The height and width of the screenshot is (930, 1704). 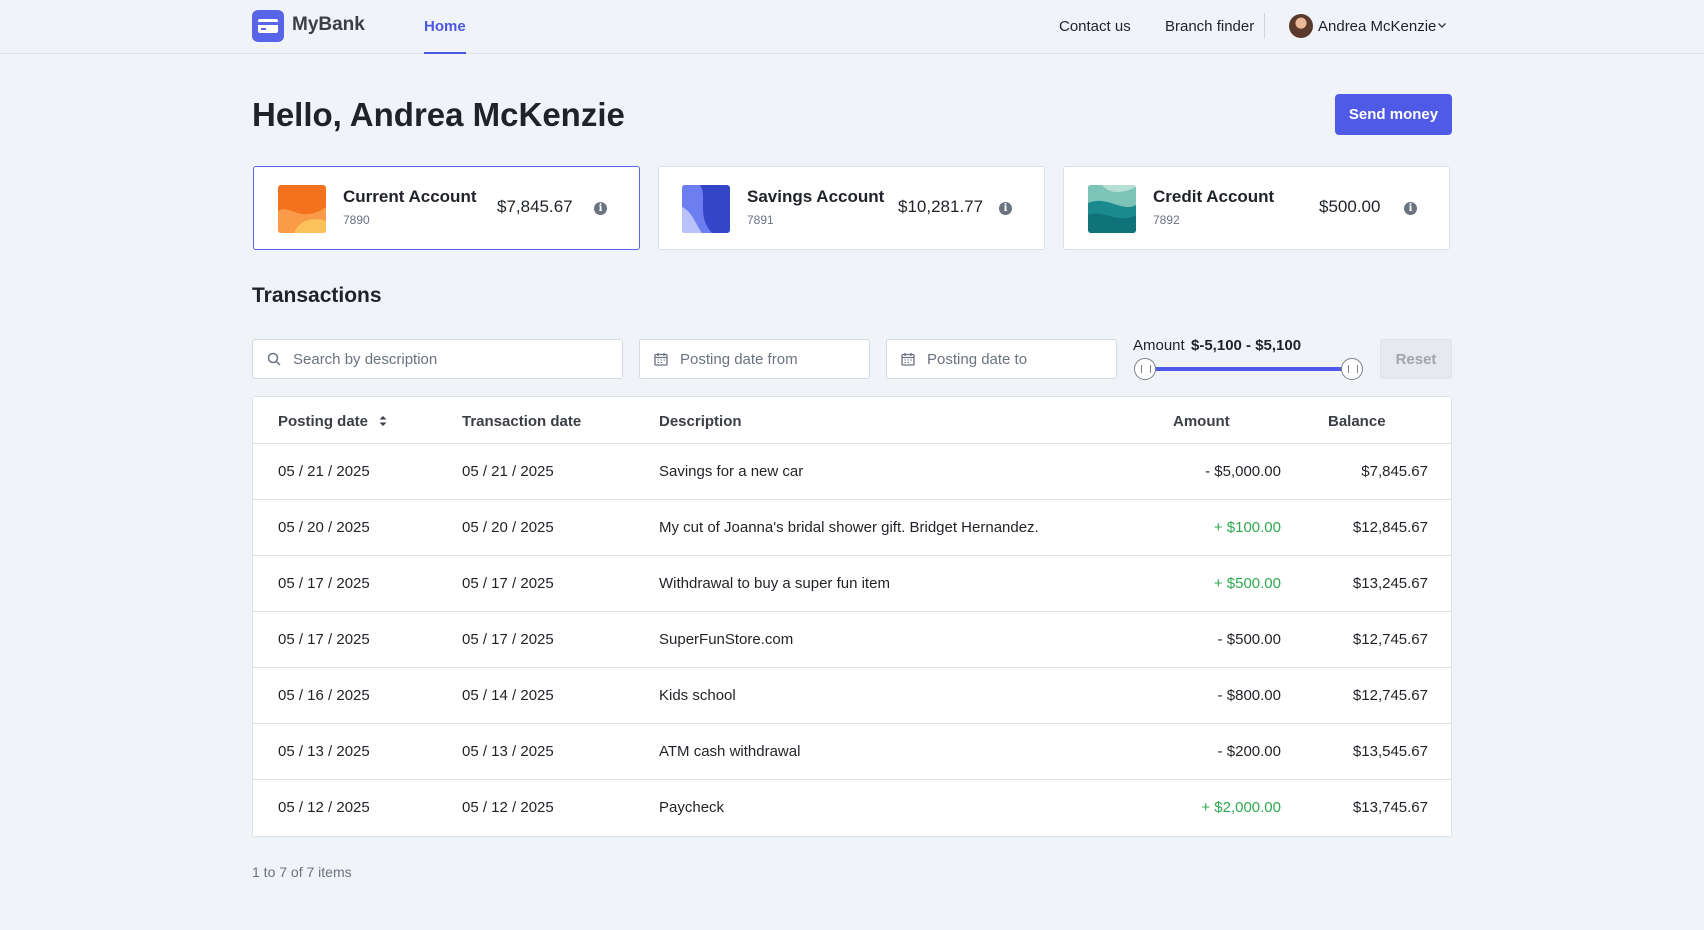 What do you see at coordinates (774, 583) in the screenshot?
I see `cell-description: Withdrawal to buy a super fun item` at bounding box center [774, 583].